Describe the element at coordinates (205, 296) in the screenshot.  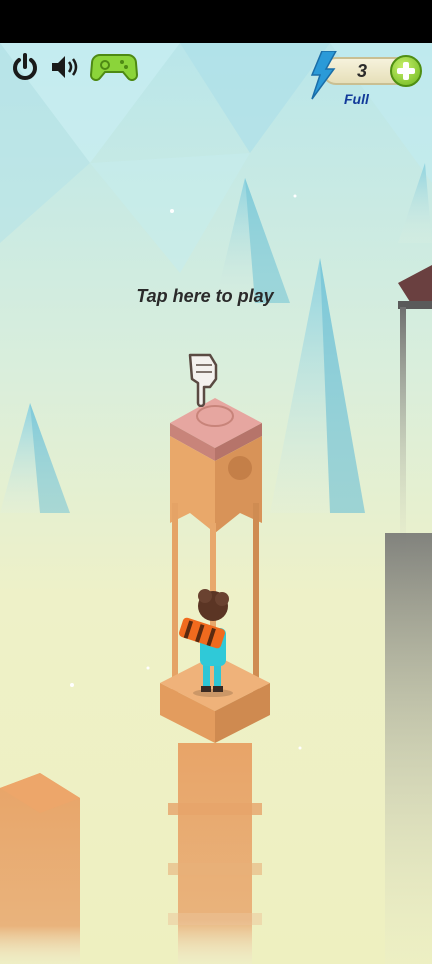
I see `tap-to-play-prompt: Tap here to play` at that location.